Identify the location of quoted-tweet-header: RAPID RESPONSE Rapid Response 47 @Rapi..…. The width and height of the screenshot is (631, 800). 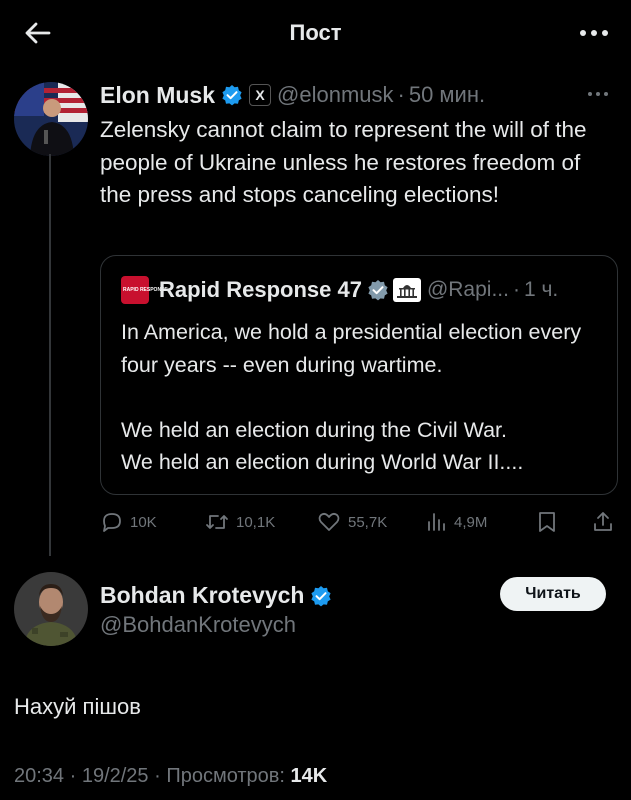
(339, 290).